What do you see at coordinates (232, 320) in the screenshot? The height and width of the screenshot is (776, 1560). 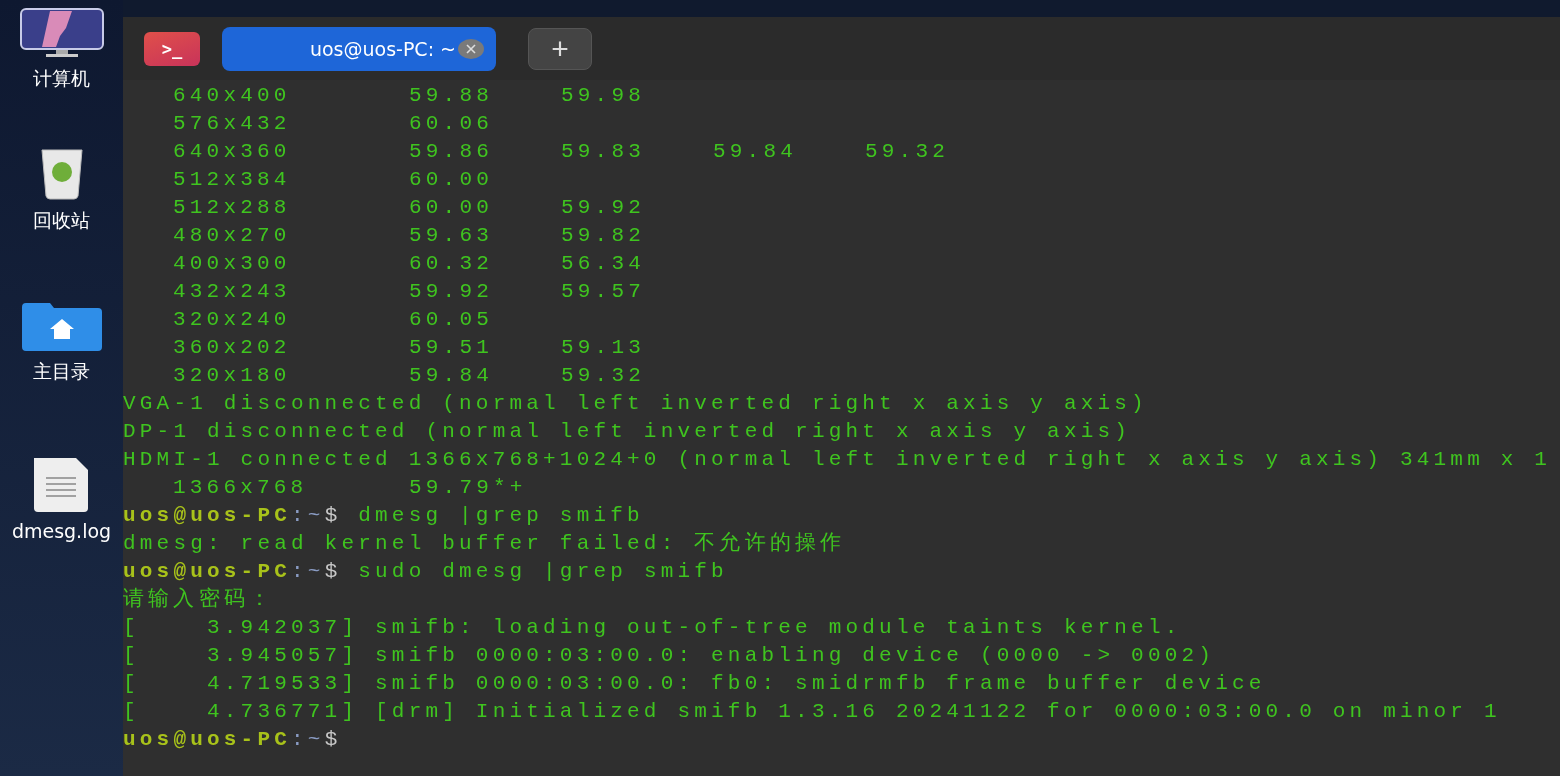 I see `display-mode: 320x240` at bounding box center [232, 320].